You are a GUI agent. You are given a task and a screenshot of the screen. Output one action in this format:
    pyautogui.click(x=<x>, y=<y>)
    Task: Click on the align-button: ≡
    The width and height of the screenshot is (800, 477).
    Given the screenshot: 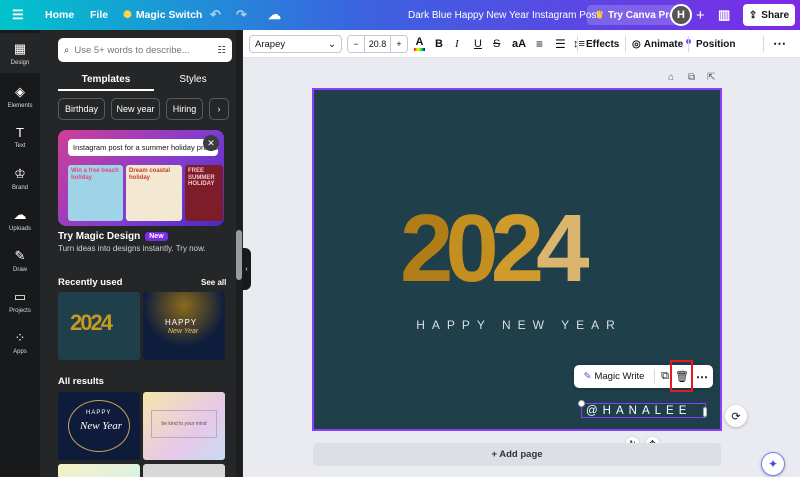 What is the action you would take?
    pyautogui.click(x=539, y=44)
    